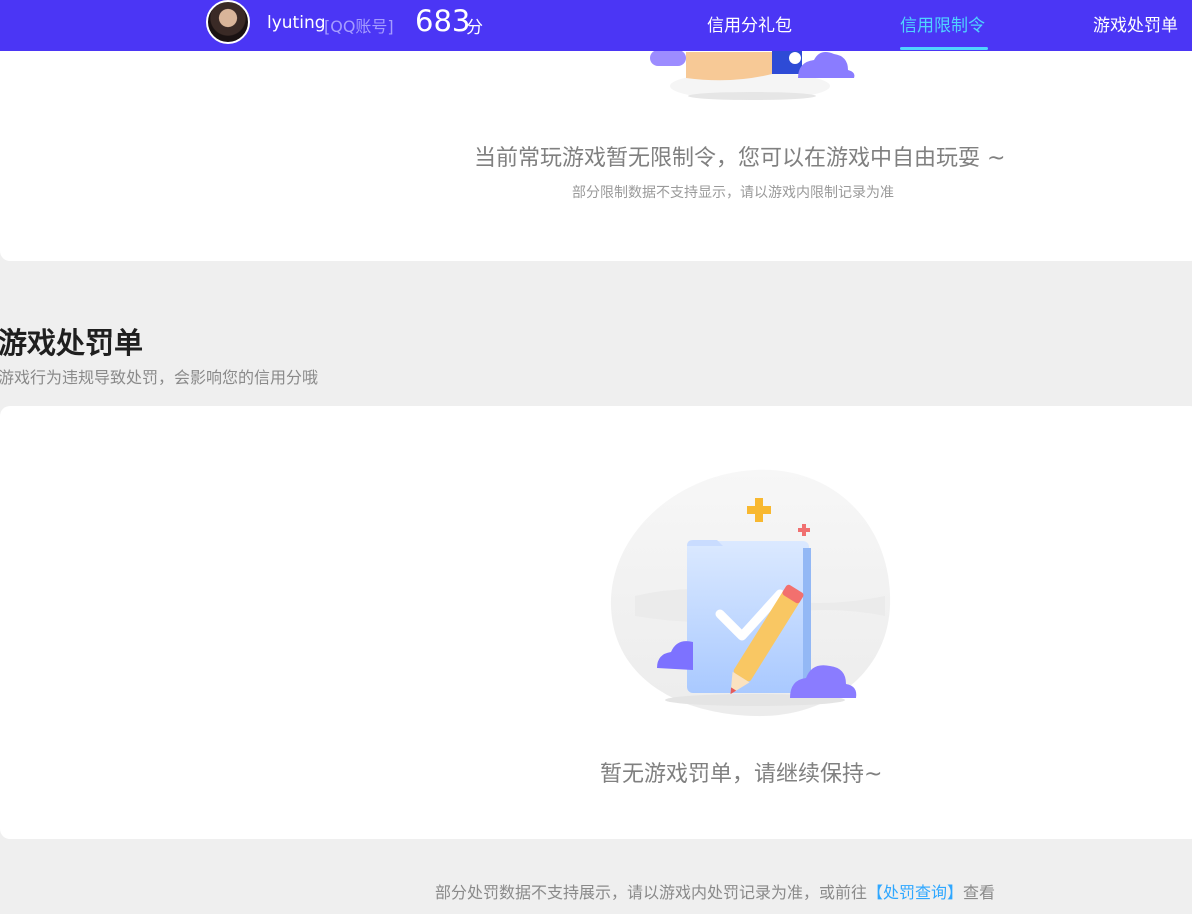 The image size is (1192, 914). Describe the element at coordinates (1135, 23) in the screenshot. I see `tab-game-penalty: 游戏处罚单` at that location.